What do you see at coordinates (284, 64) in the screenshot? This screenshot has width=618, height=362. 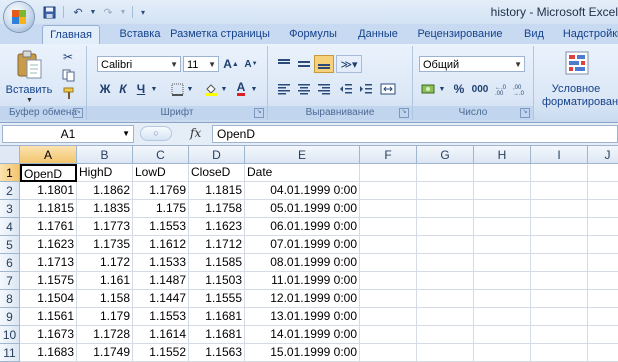 I see `align-top-icon` at bounding box center [284, 64].